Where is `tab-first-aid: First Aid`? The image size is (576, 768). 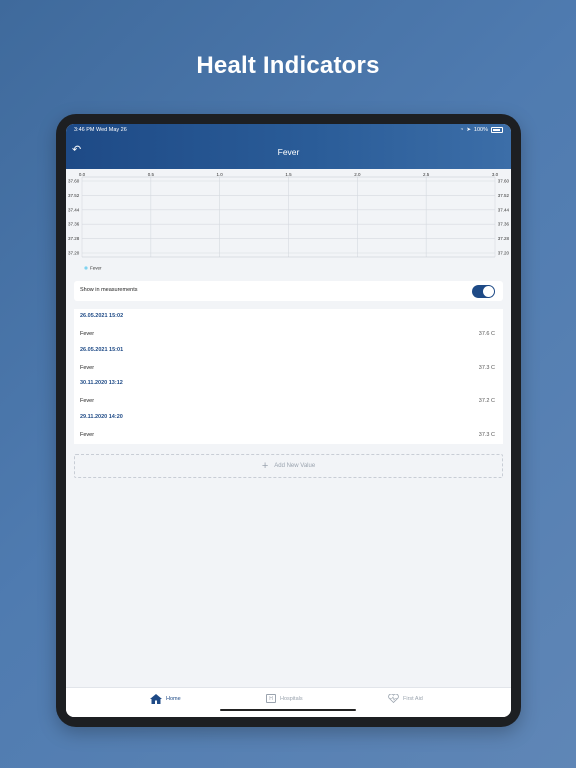 tab-first-aid: First Aid is located at coordinates (405, 698).